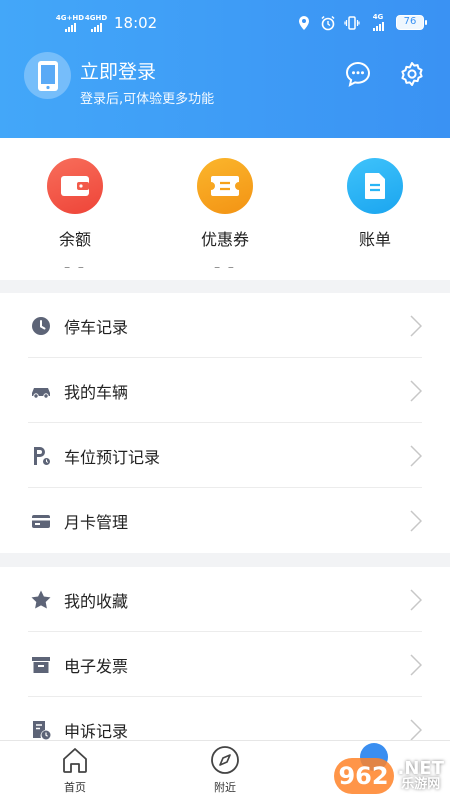  I want to click on status-bar: 4G+HD 4GHD 18:02 4G 76, so click(225, 24).